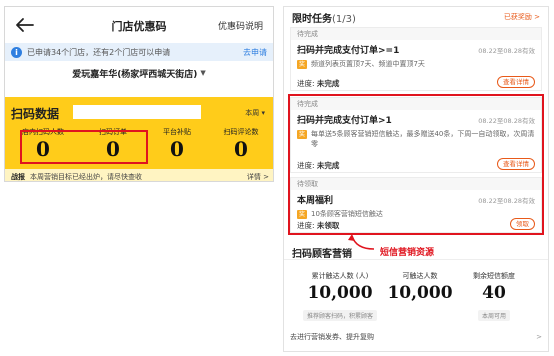 The width and height of the screenshot is (554, 356). Describe the element at coordinates (318, 83) in the screenshot. I see `task-progress: 进度: 未完成` at that location.